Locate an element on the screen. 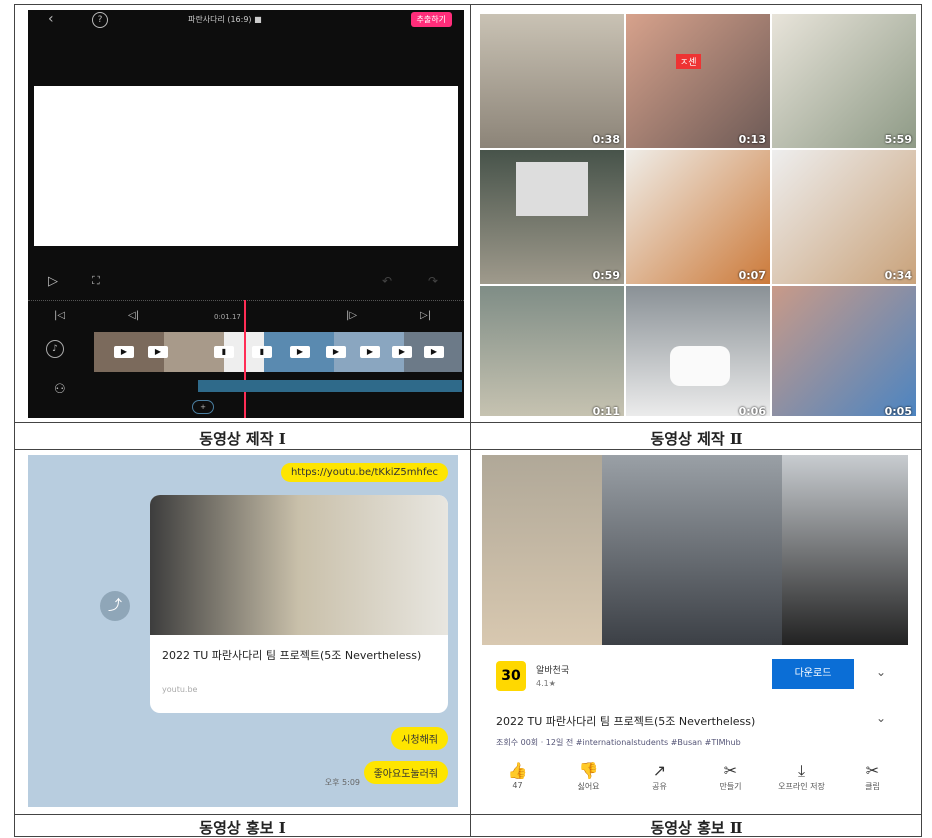 The image size is (932, 838). timeline-track: ▶ ▶ ▮ ▮ ▶ ▶ ▶ ▶ ▶ is located at coordinates (278, 352).